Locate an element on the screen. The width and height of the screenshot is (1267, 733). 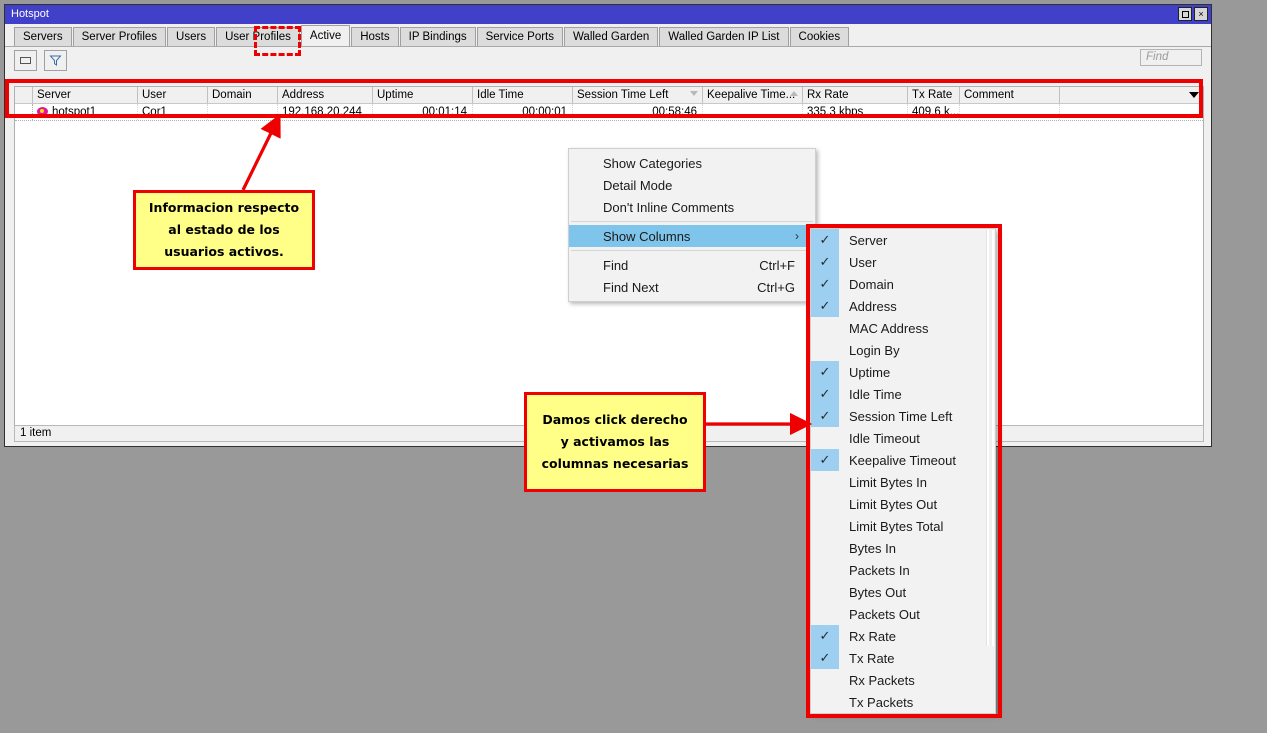
cell-keepalive-timeout is located at coordinates (753, 112).